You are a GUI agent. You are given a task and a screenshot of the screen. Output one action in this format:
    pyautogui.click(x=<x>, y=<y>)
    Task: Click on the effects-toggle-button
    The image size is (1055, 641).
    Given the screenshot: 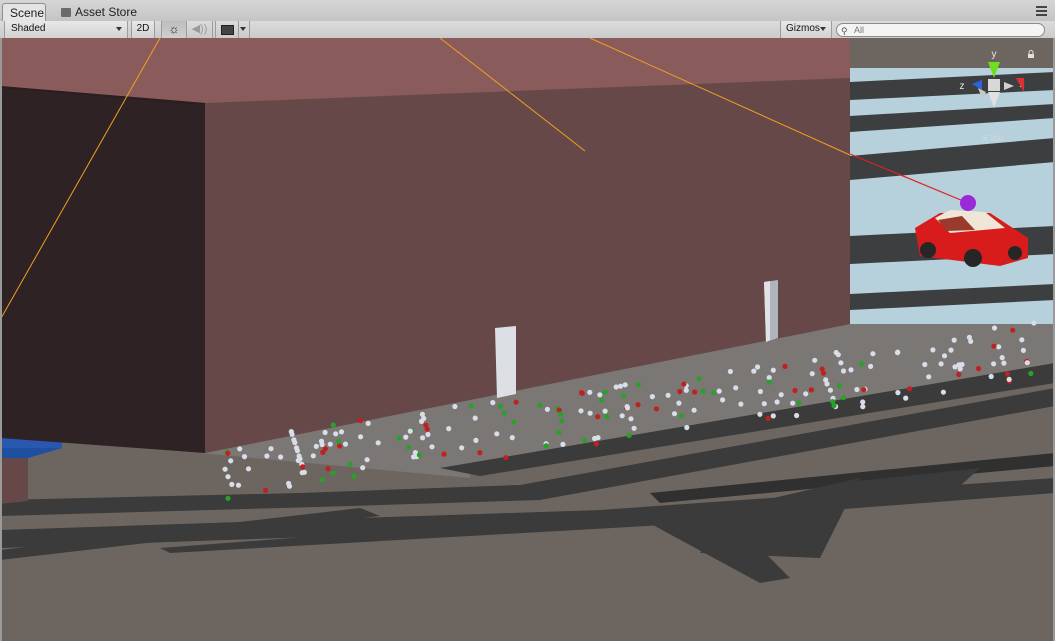 What is the action you would take?
    pyautogui.click(x=227, y=29)
    